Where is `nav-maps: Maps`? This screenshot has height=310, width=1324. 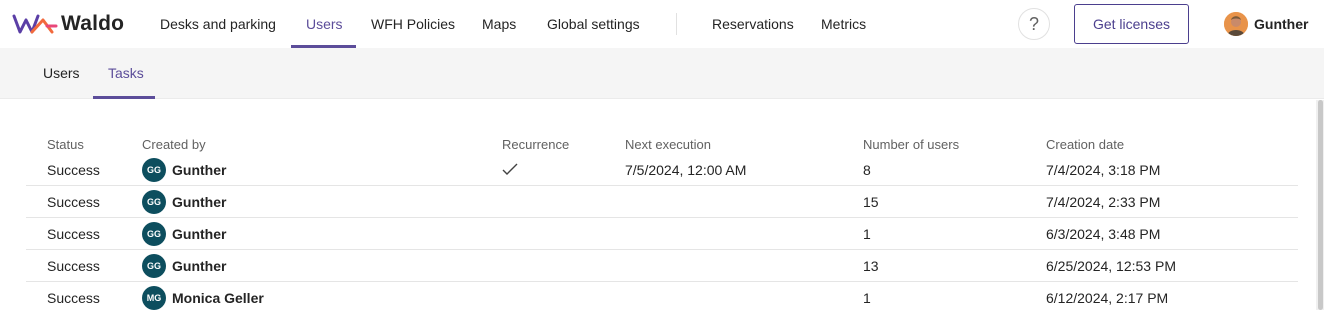 nav-maps: Maps is located at coordinates (499, 24).